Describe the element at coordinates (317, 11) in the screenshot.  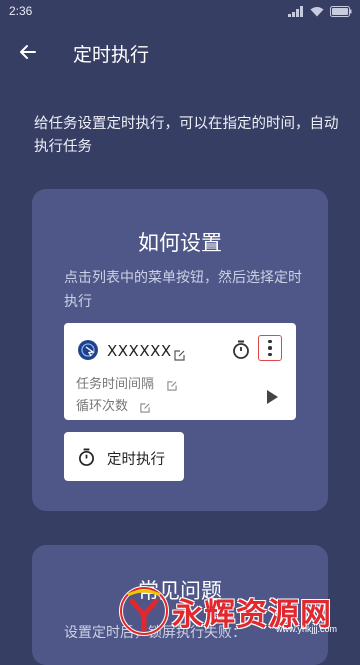
I see `wifi-icon` at that location.